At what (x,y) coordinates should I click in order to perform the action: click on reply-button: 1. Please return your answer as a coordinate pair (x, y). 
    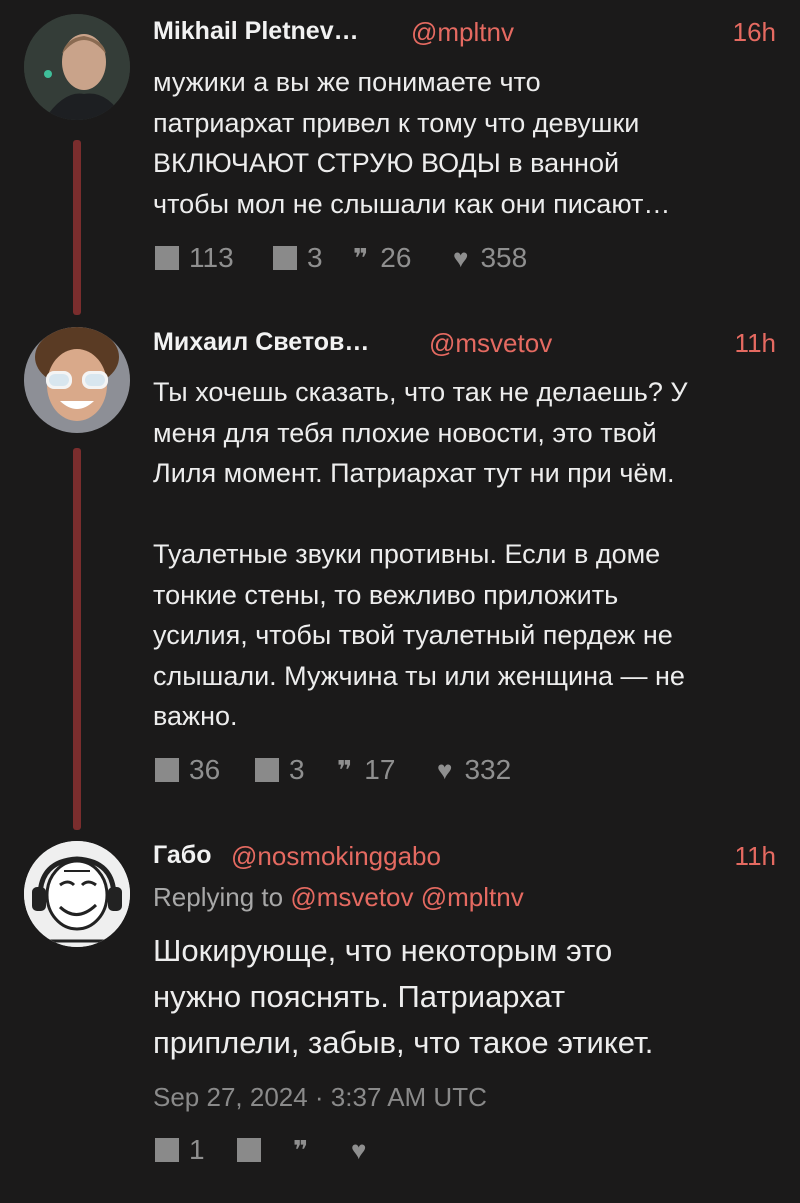
    Looking at the image, I should click on (180, 1150).